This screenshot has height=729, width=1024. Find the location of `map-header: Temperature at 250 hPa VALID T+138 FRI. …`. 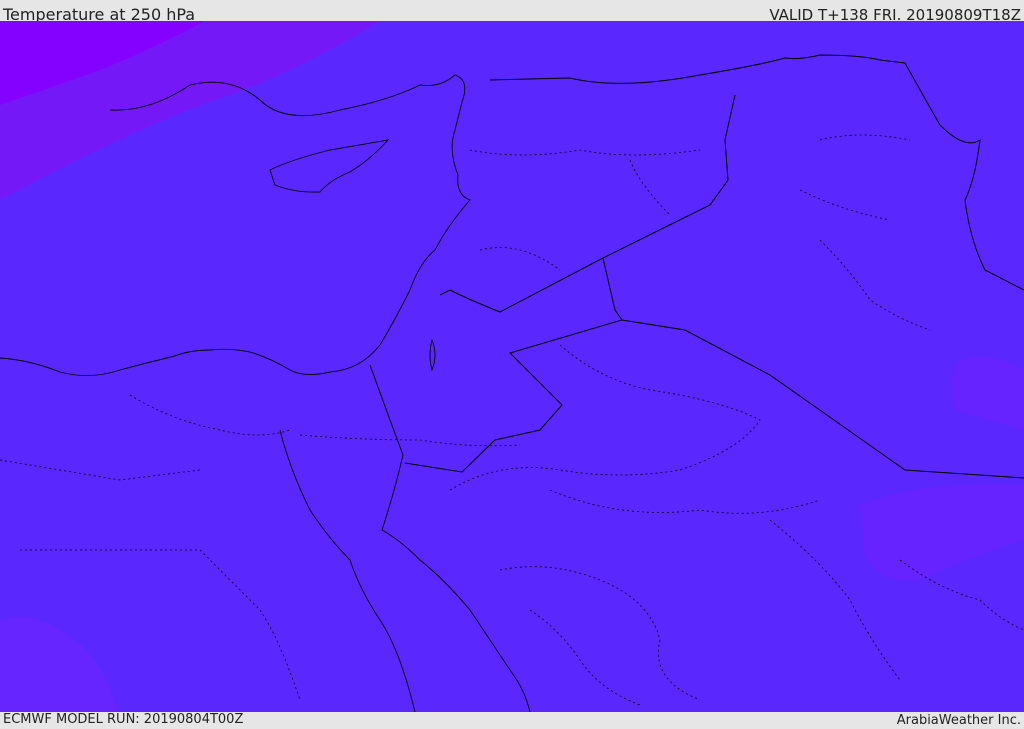

map-header: Temperature at 250 hPa VALID T+138 FRI. … is located at coordinates (512, 12).